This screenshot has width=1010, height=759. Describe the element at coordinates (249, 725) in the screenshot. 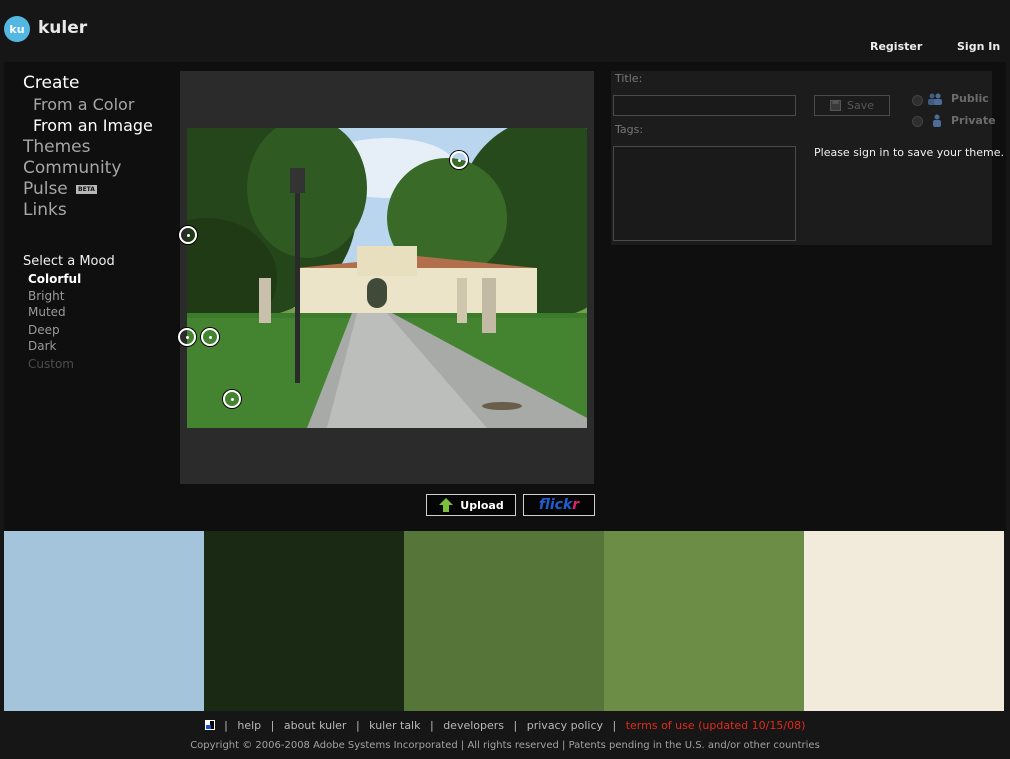

I see `footer-help-link: help` at that location.